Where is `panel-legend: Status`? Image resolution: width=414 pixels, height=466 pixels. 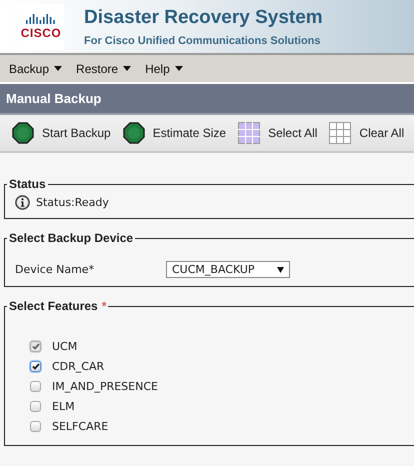 panel-legend: Status is located at coordinates (27, 184).